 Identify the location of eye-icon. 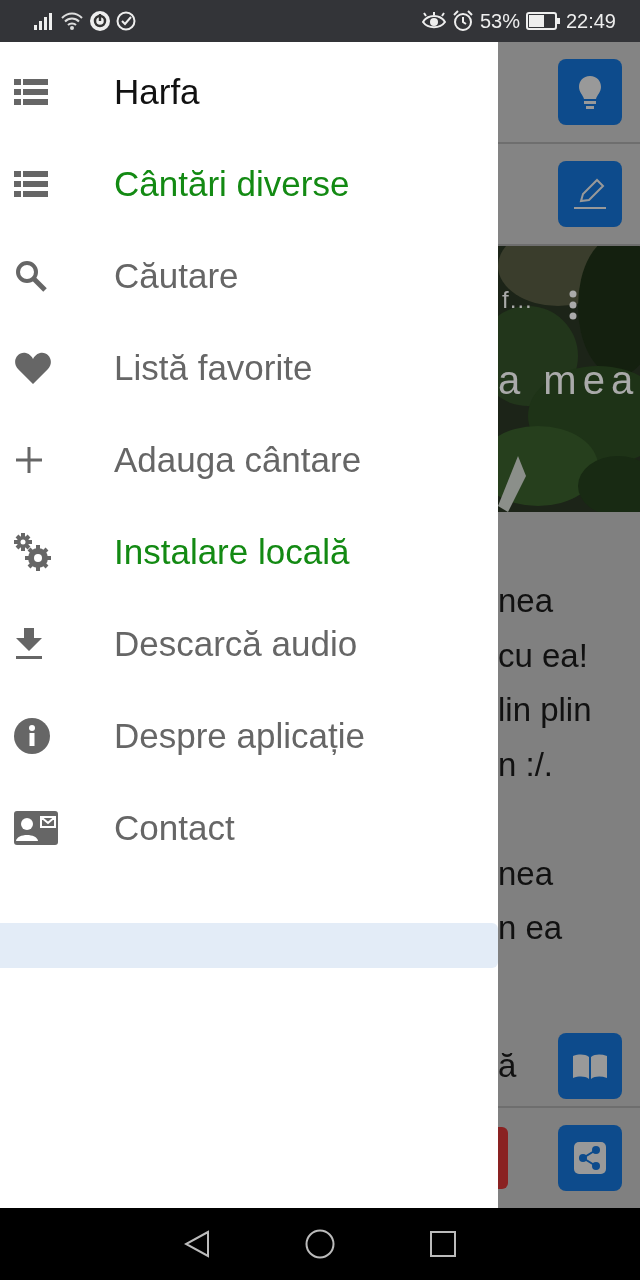
(433, 21).